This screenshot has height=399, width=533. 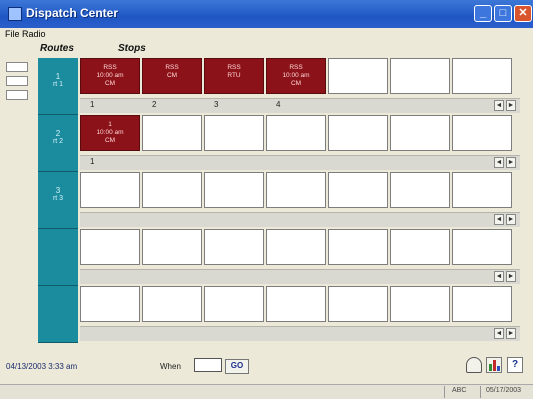 I want to click on stop-index-label: 3, so click(x=216, y=104).